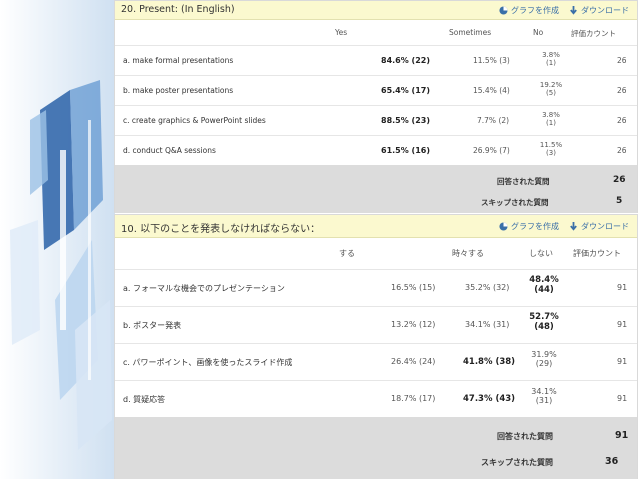  I want to click on column-header-row: Yes Sometimes No 評価カウント, so click(376, 32).